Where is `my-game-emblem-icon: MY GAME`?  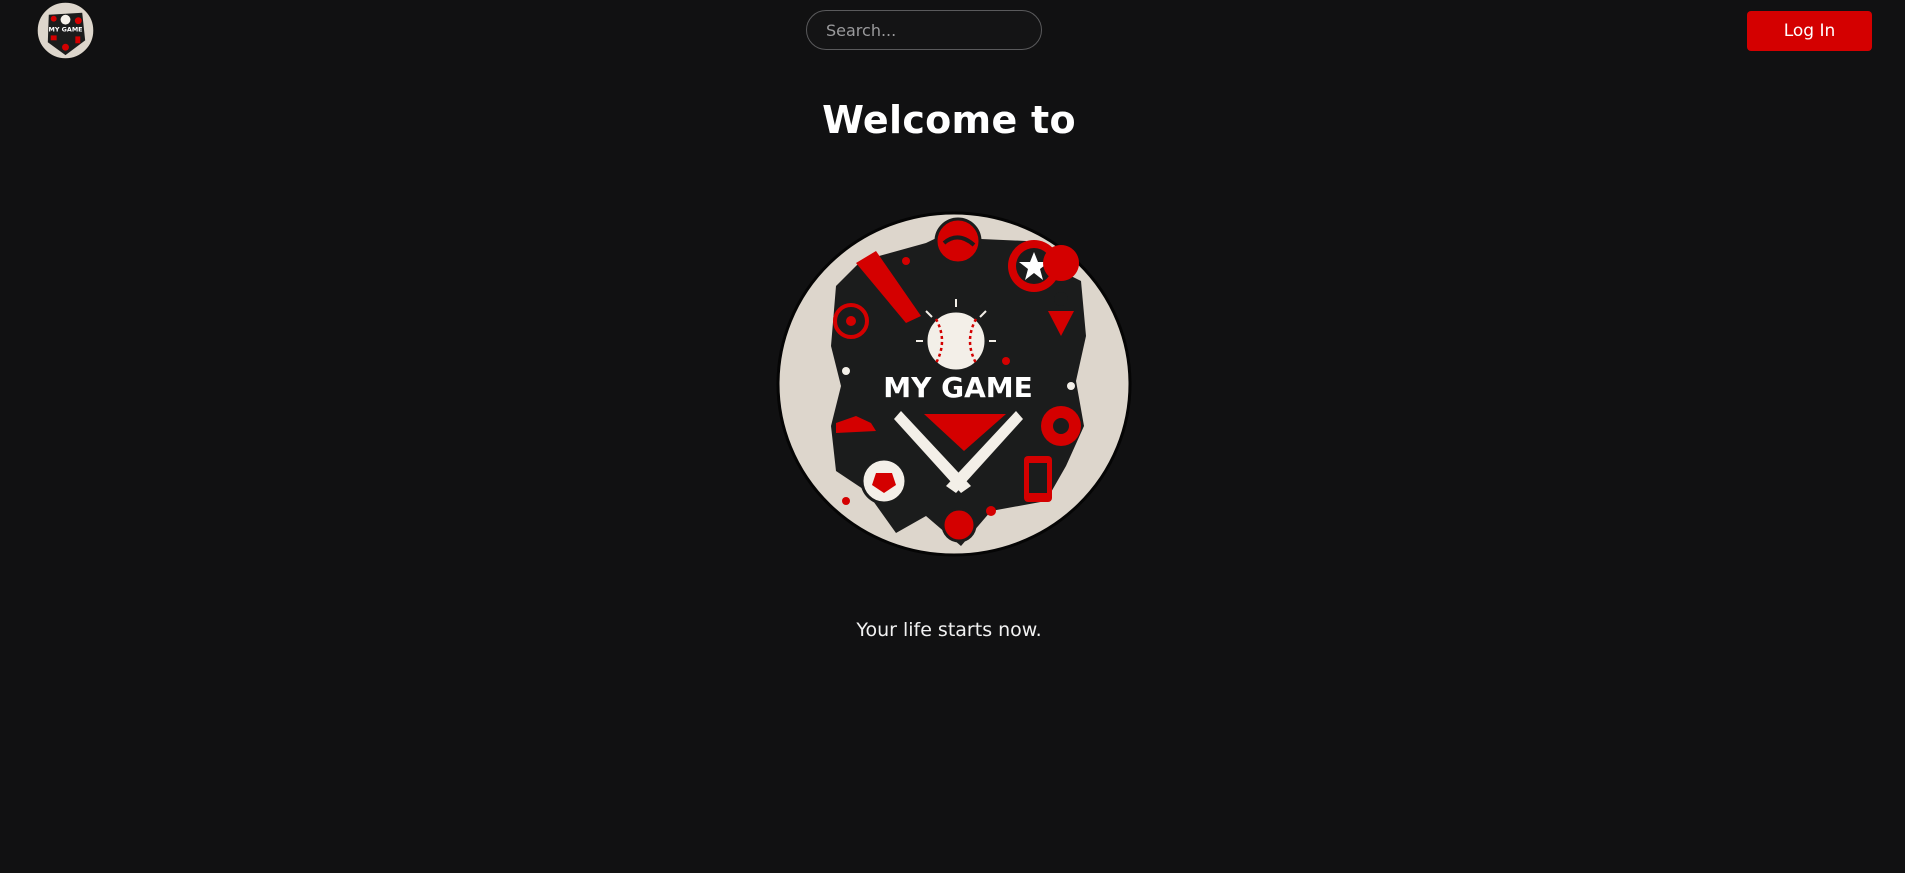
my-game-emblem-icon: MY GAME is located at coordinates (954, 384).